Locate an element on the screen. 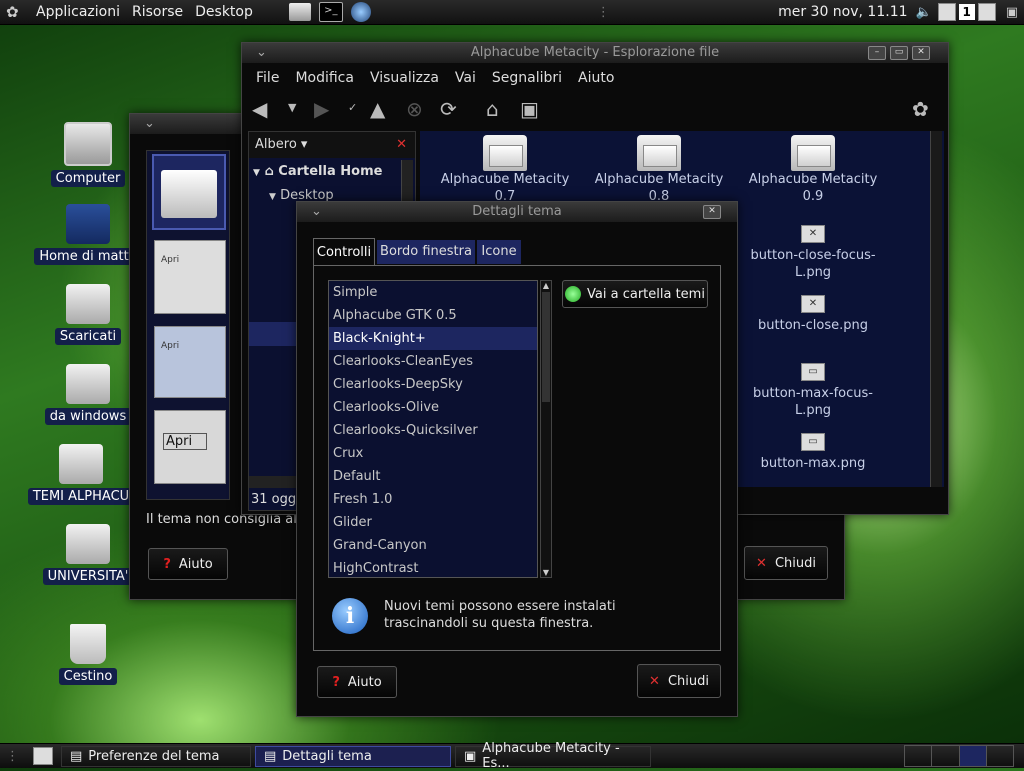  menu-modifica: Modifica is located at coordinates (324, 78).